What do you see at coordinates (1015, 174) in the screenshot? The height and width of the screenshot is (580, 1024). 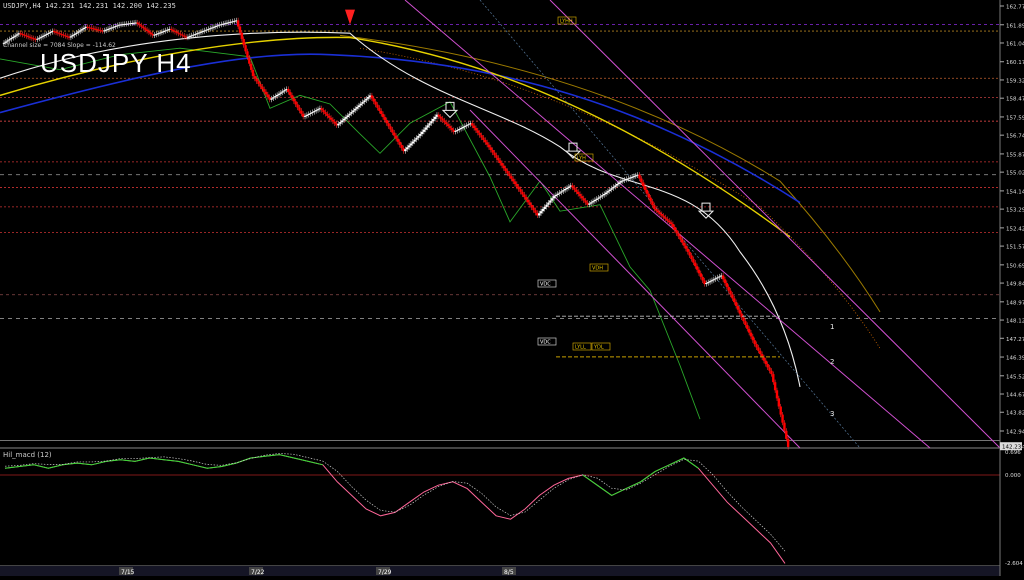 I see `y-tick-label: 155.020` at bounding box center [1015, 174].